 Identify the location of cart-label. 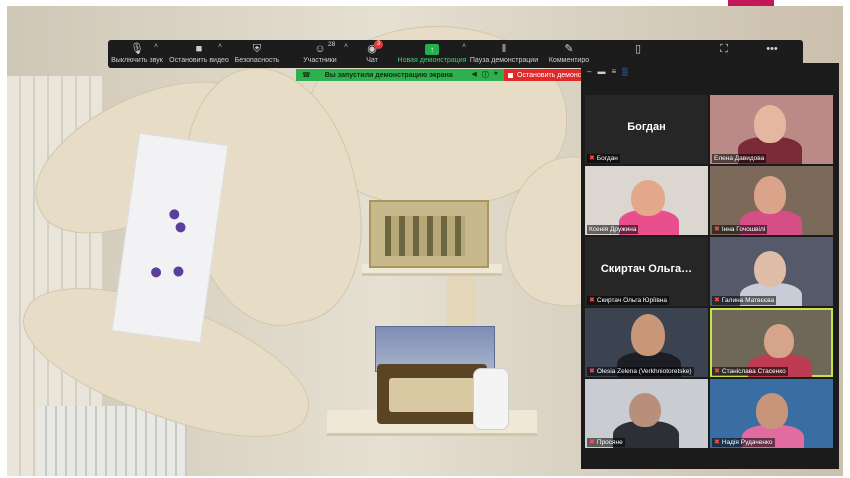
(432, 395).